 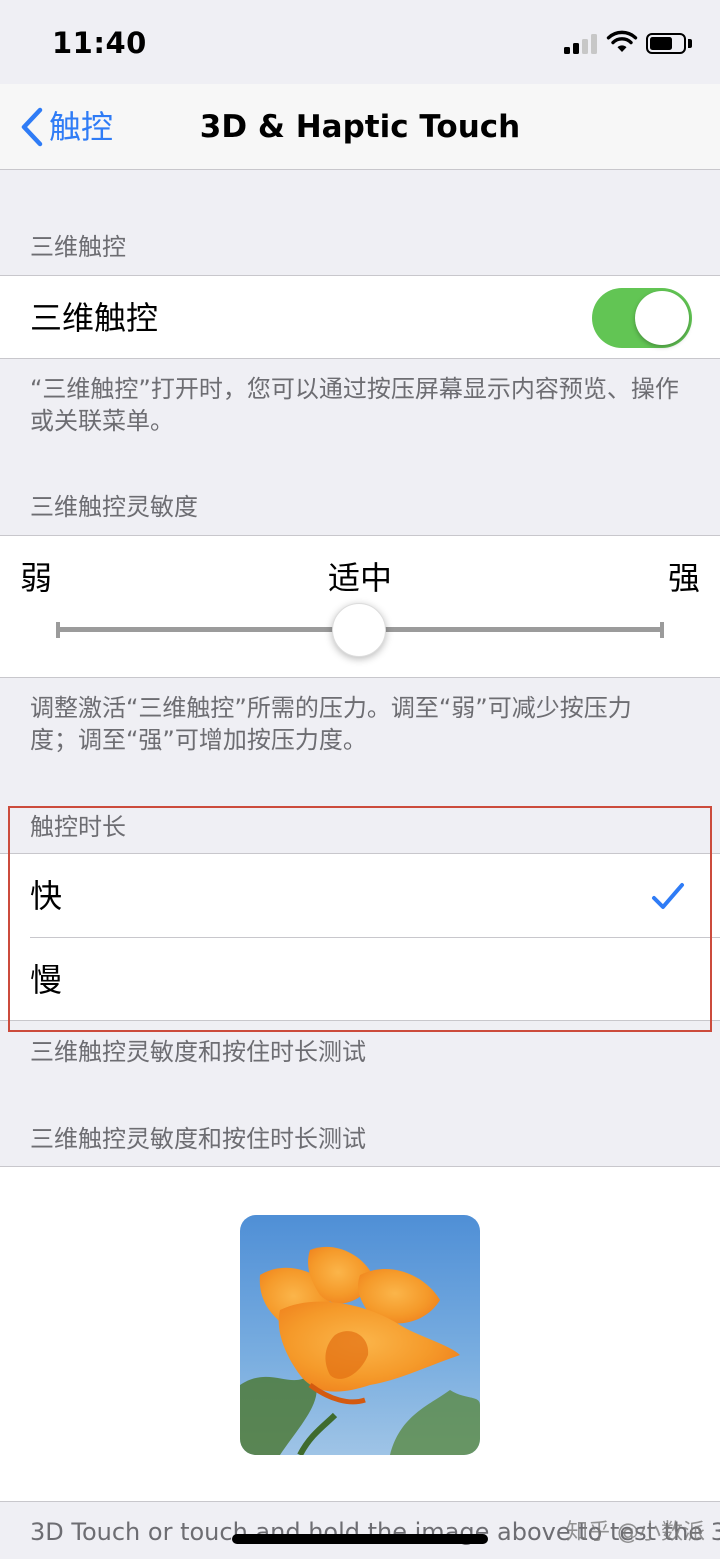 What do you see at coordinates (359, 630) in the screenshot?
I see `sensitivity-slider-thumb` at bounding box center [359, 630].